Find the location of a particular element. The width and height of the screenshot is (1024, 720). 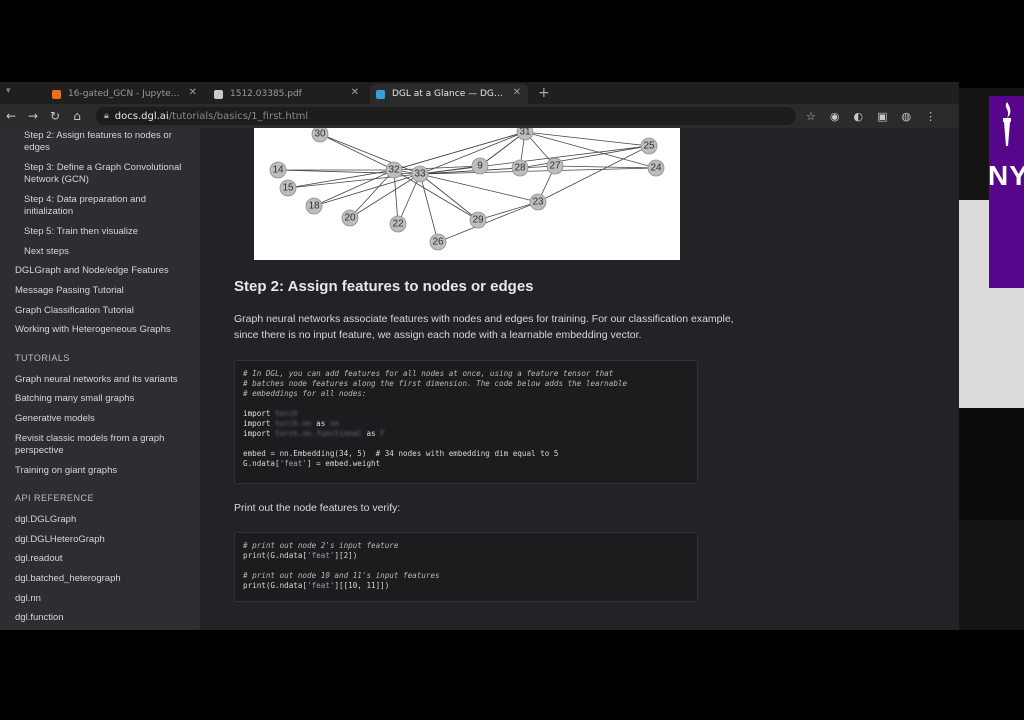

code-line-pre: G.ndata[ is located at coordinates (261, 463).